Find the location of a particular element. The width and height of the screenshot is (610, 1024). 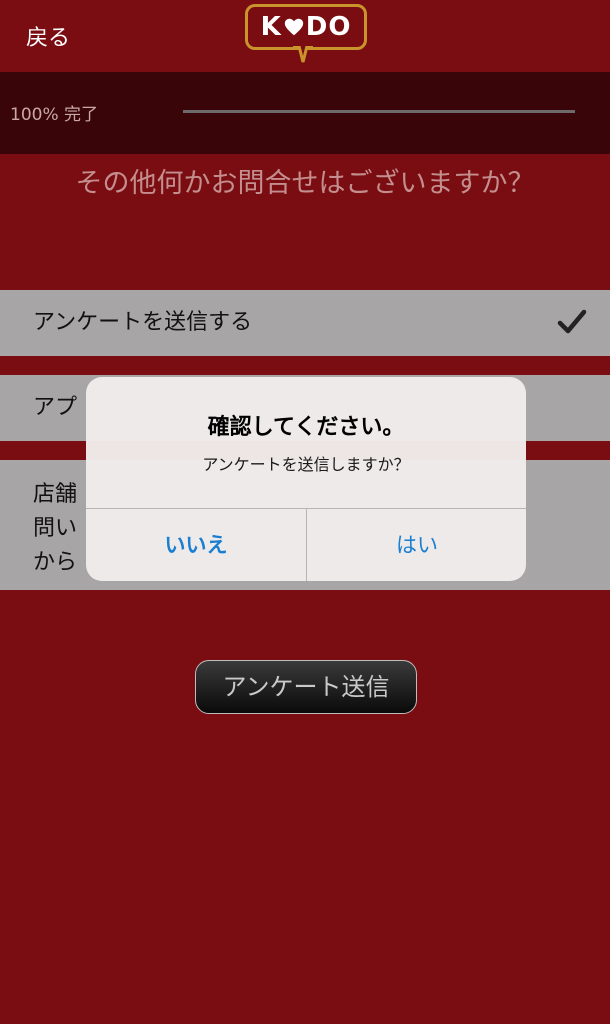

progress-track is located at coordinates (379, 111).